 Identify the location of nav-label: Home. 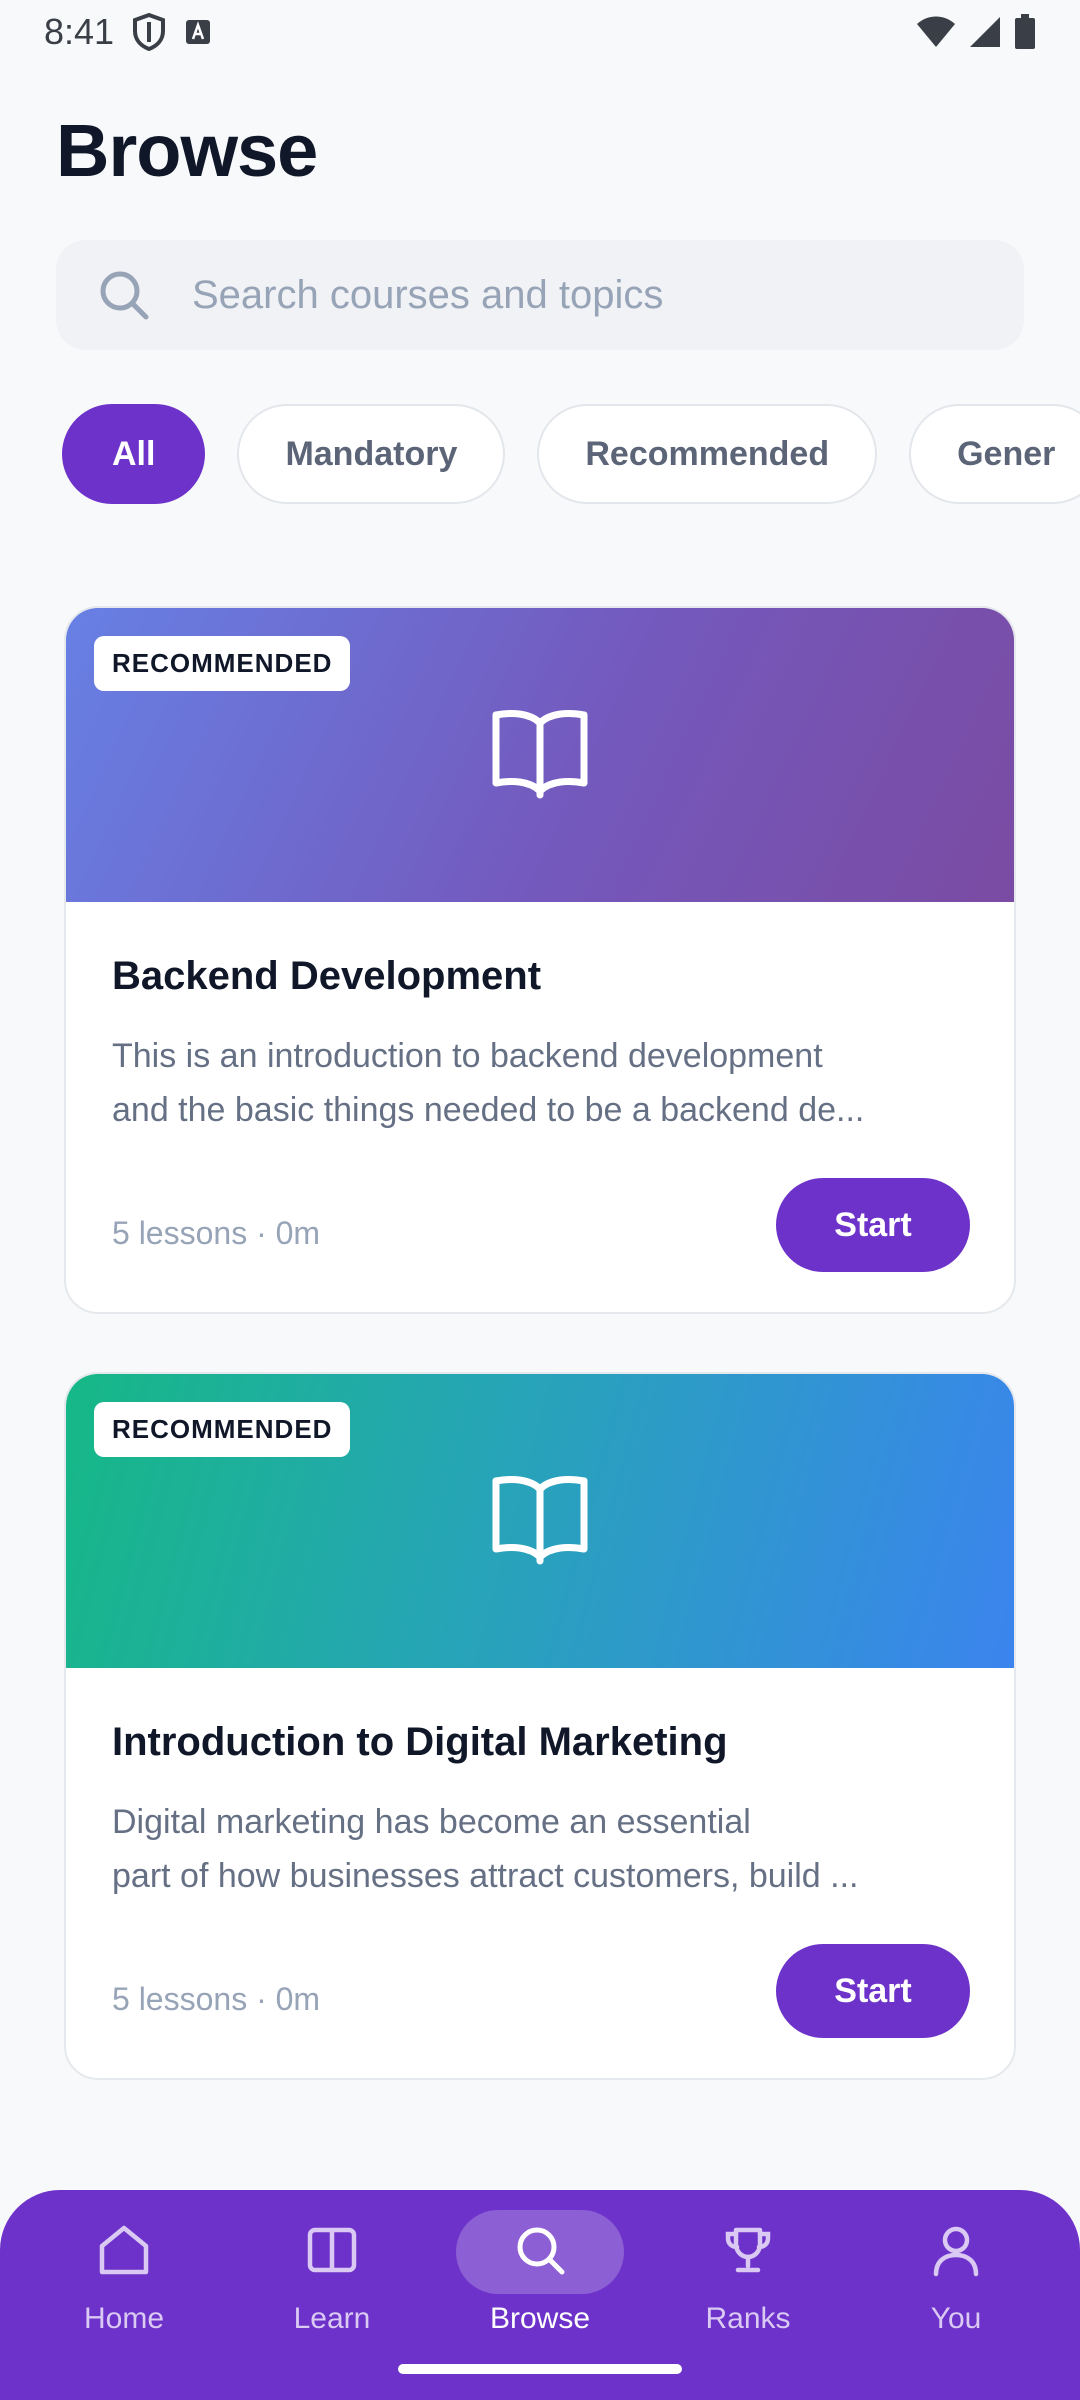
(124, 2318).